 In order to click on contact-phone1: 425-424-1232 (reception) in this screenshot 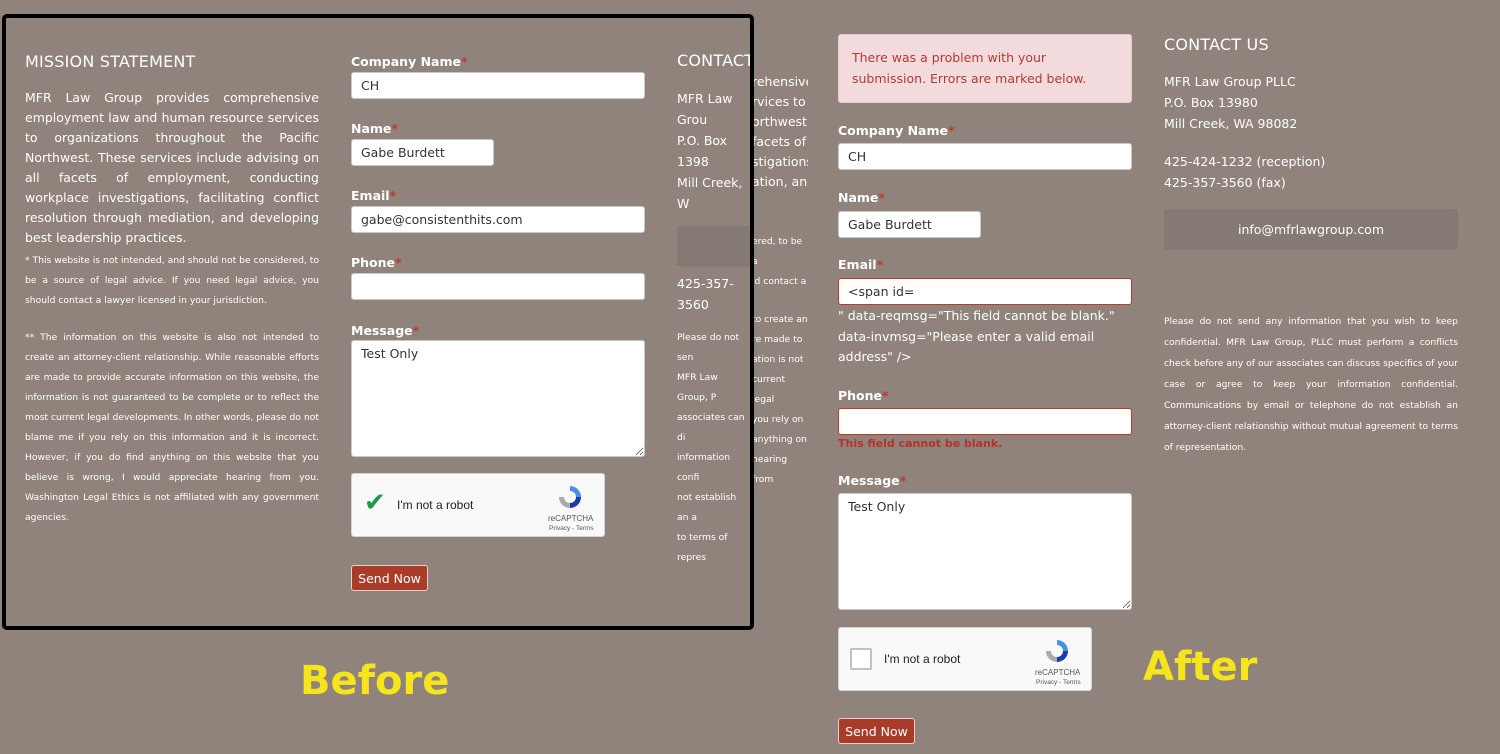, I will do `click(1245, 161)`.